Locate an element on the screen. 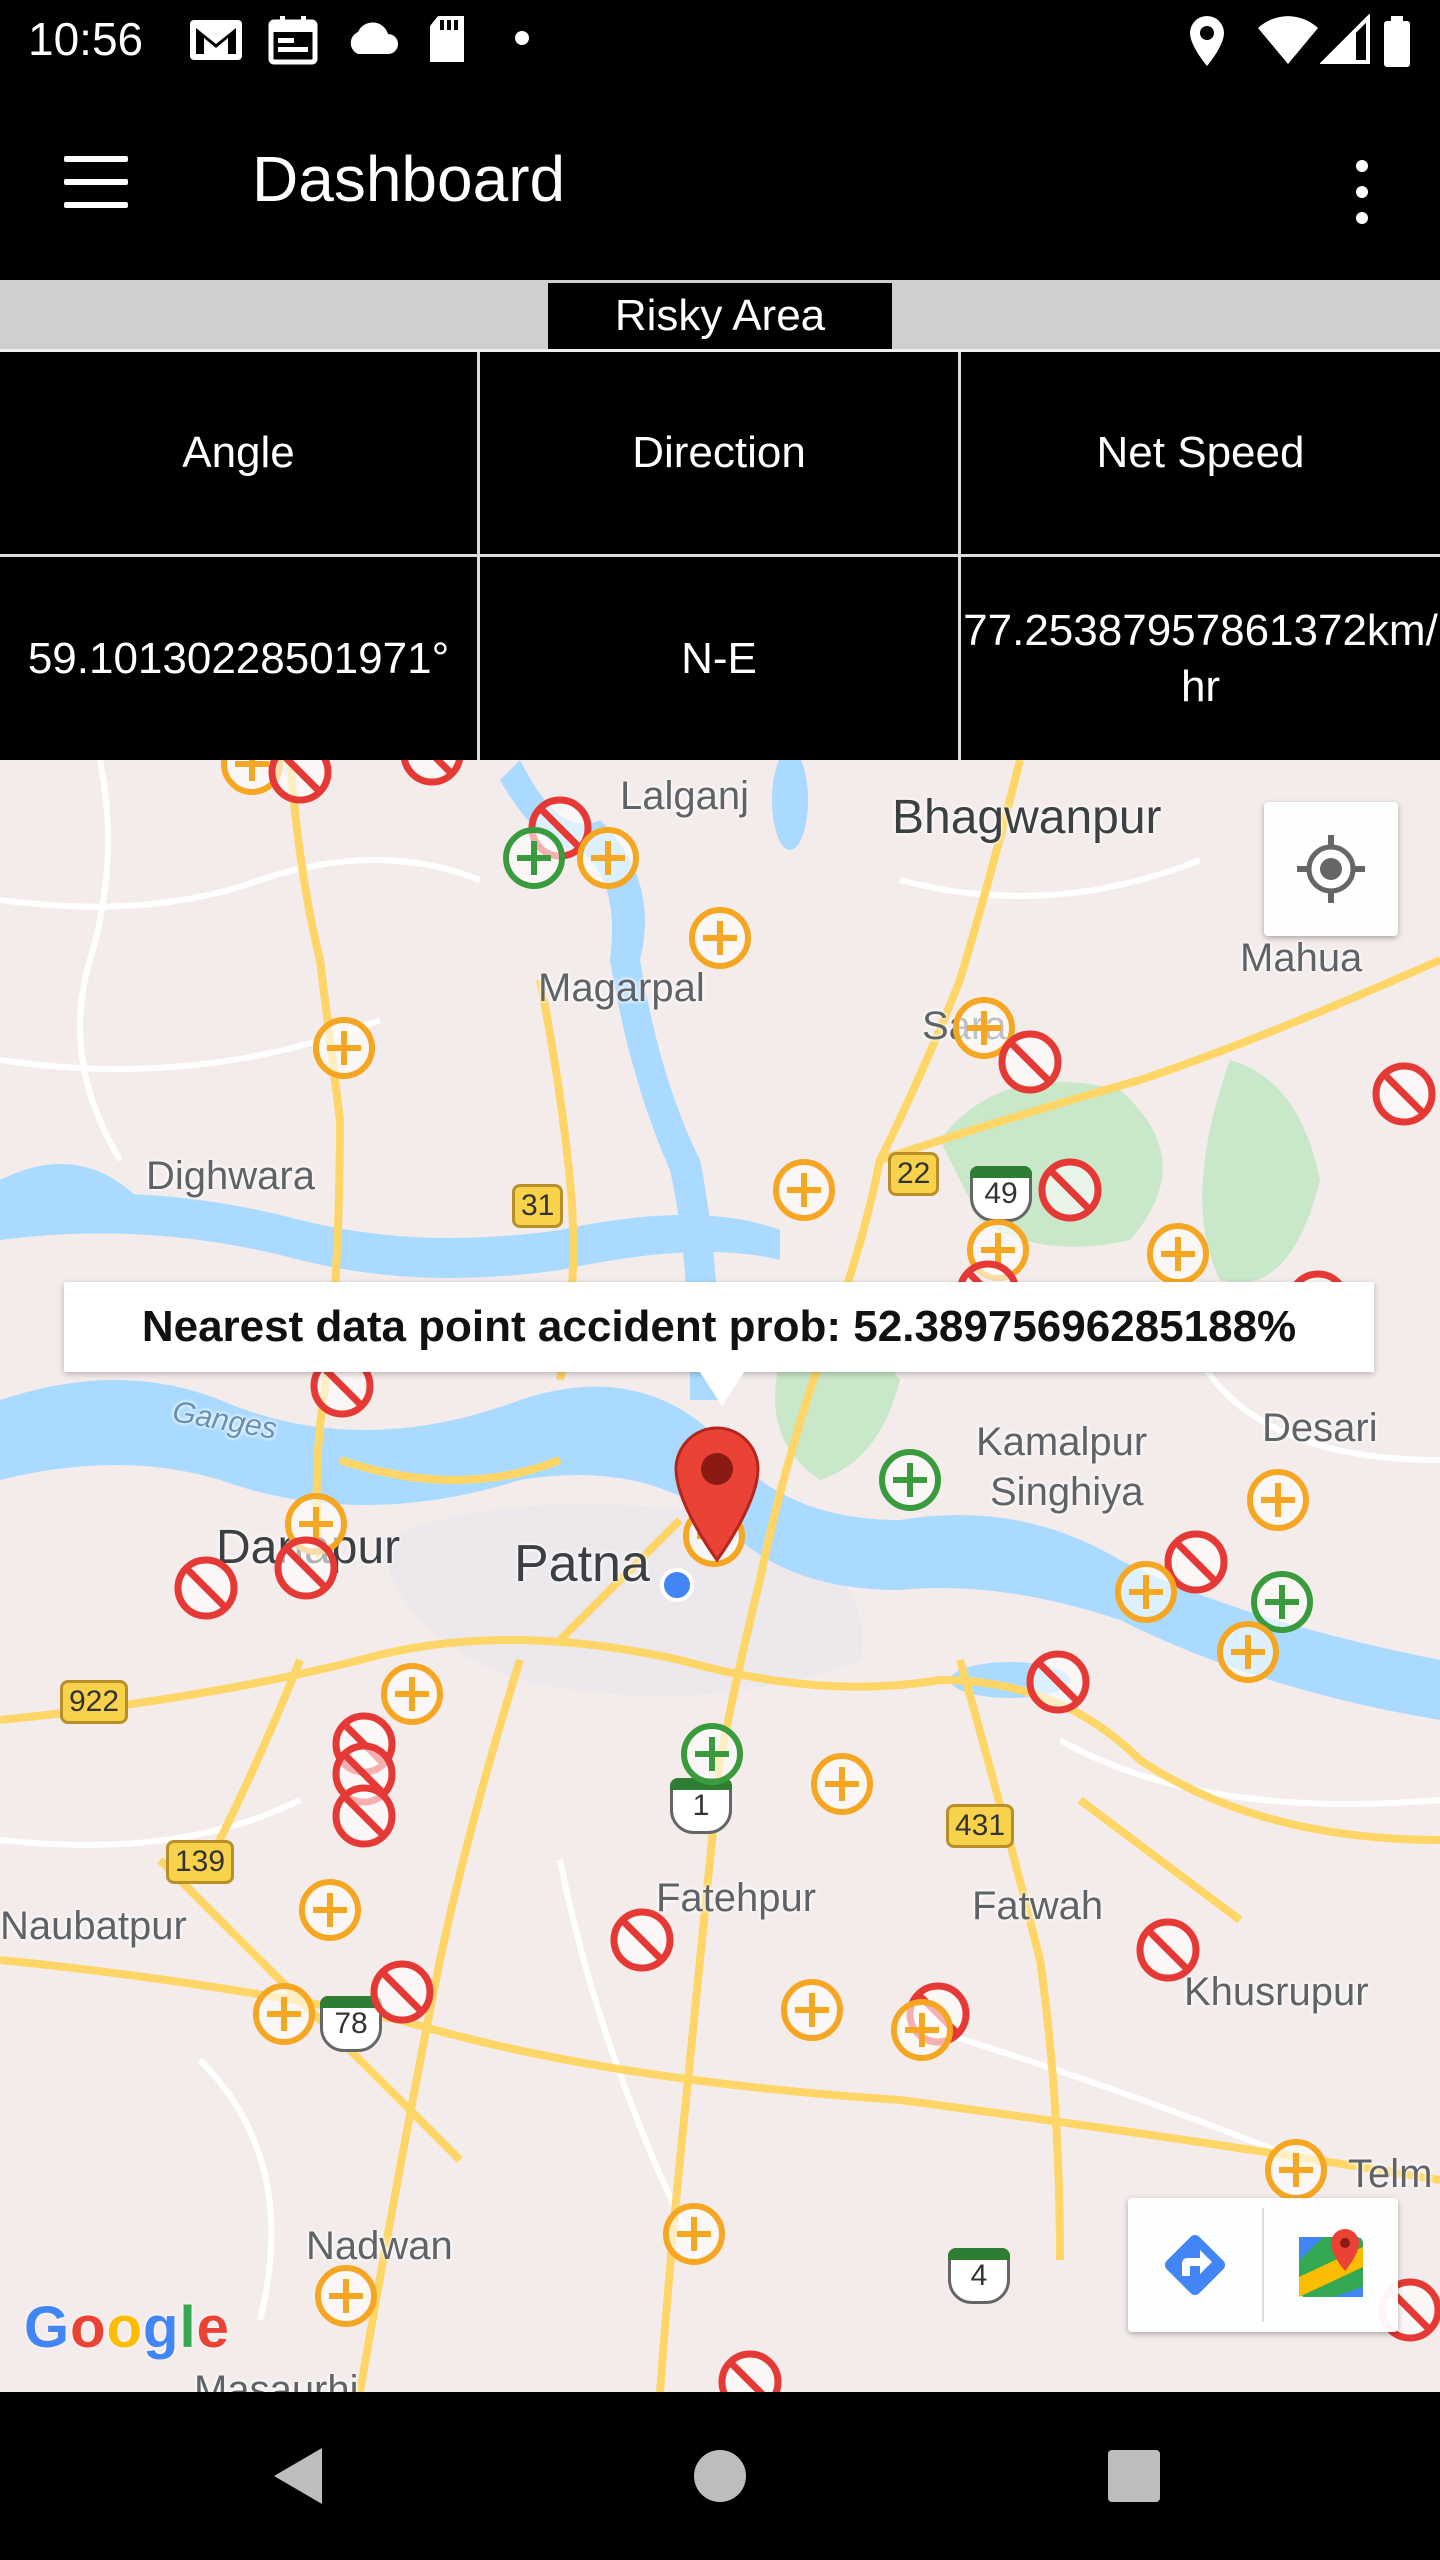 The height and width of the screenshot is (2560, 1440). place-label: Telm is located at coordinates (1390, 2174).